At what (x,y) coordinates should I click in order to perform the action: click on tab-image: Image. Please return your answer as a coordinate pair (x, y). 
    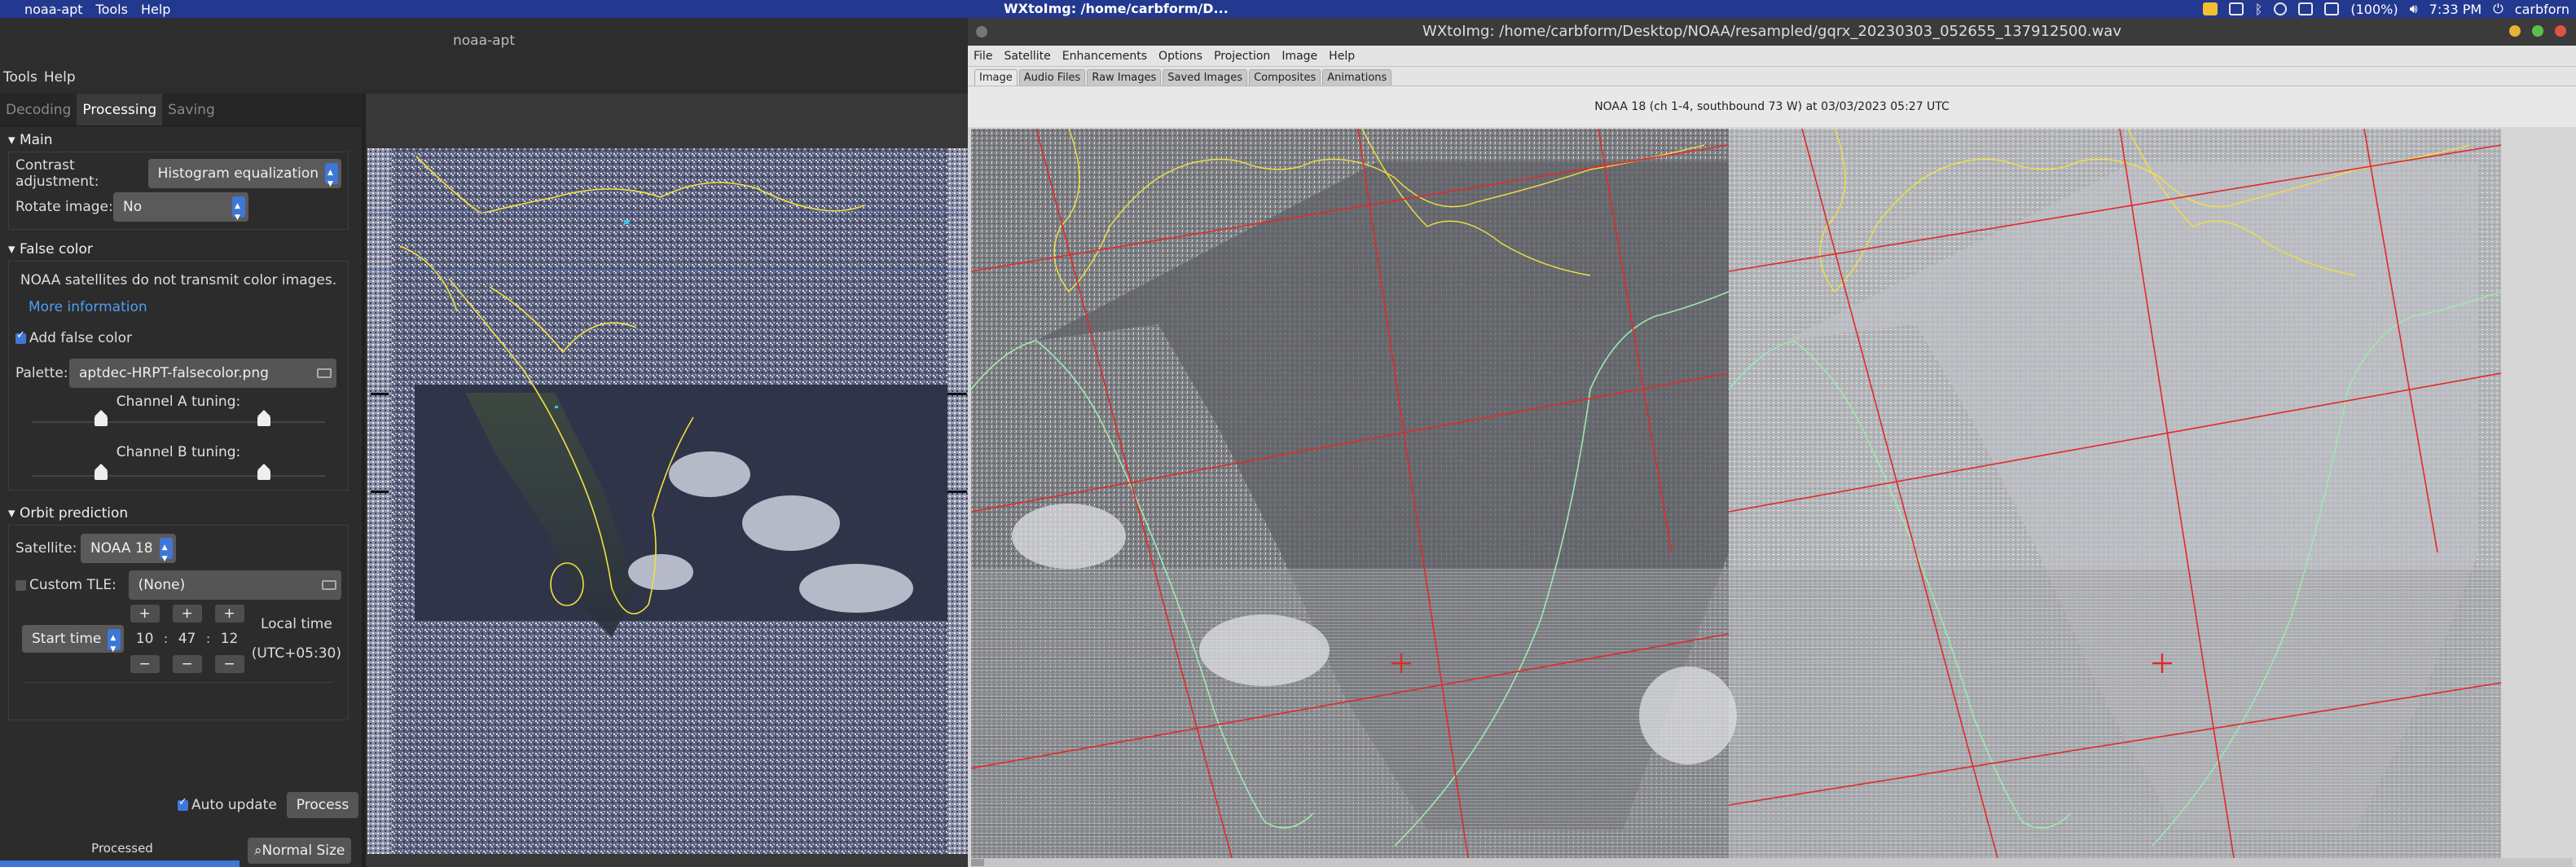
    Looking at the image, I should click on (996, 77).